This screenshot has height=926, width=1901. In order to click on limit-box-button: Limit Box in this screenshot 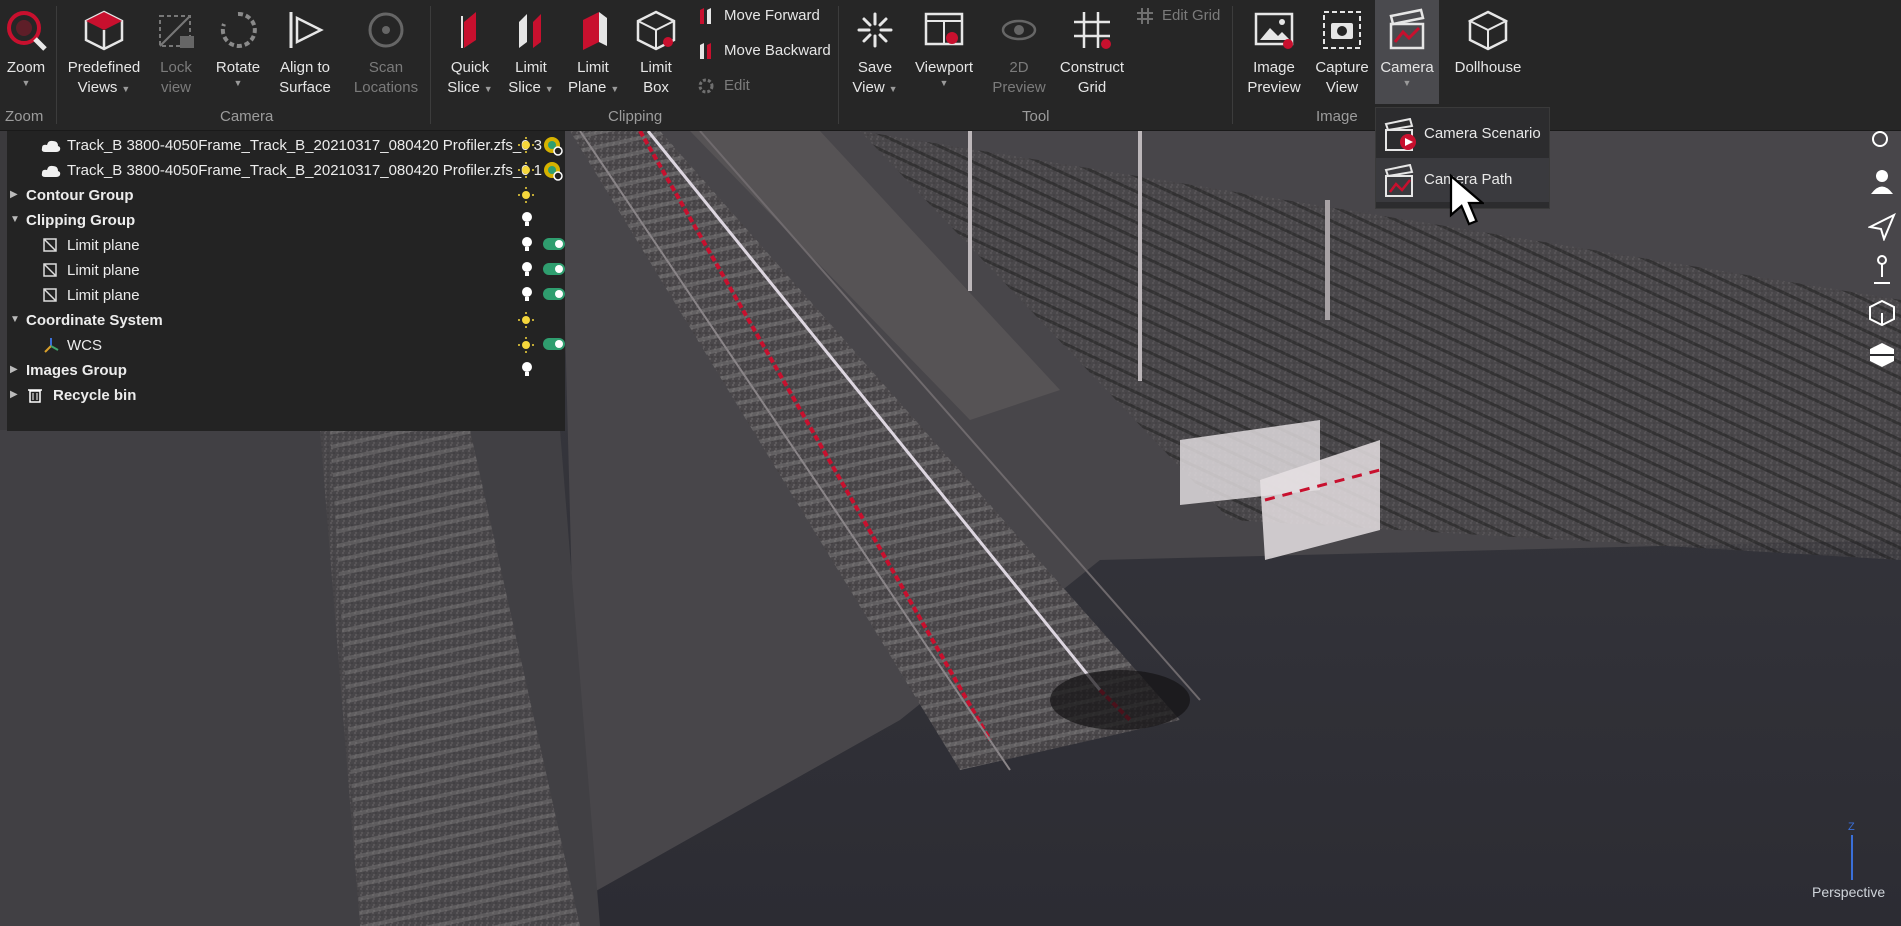, I will do `click(656, 51)`.